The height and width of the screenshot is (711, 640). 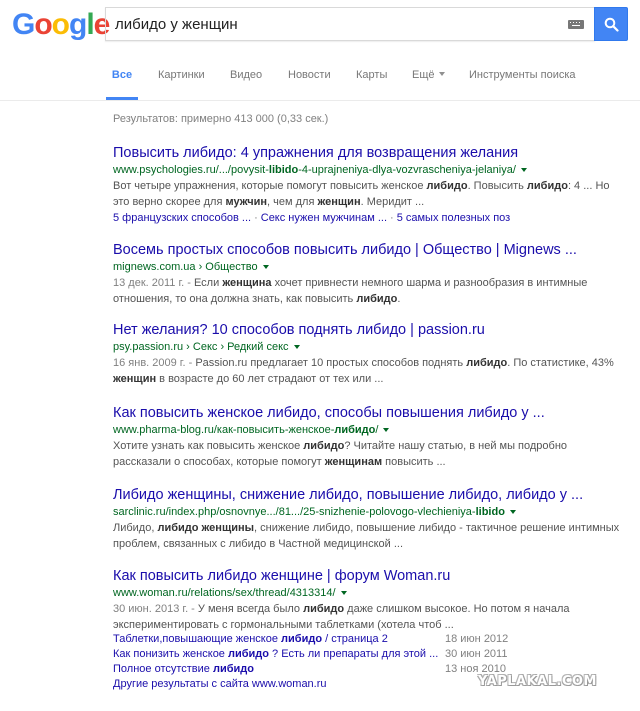 What do you see at coordinates (250, 609) in the screenshot?
I see `snippet-text: У меня всегда было` at bounding box center [250, 609].